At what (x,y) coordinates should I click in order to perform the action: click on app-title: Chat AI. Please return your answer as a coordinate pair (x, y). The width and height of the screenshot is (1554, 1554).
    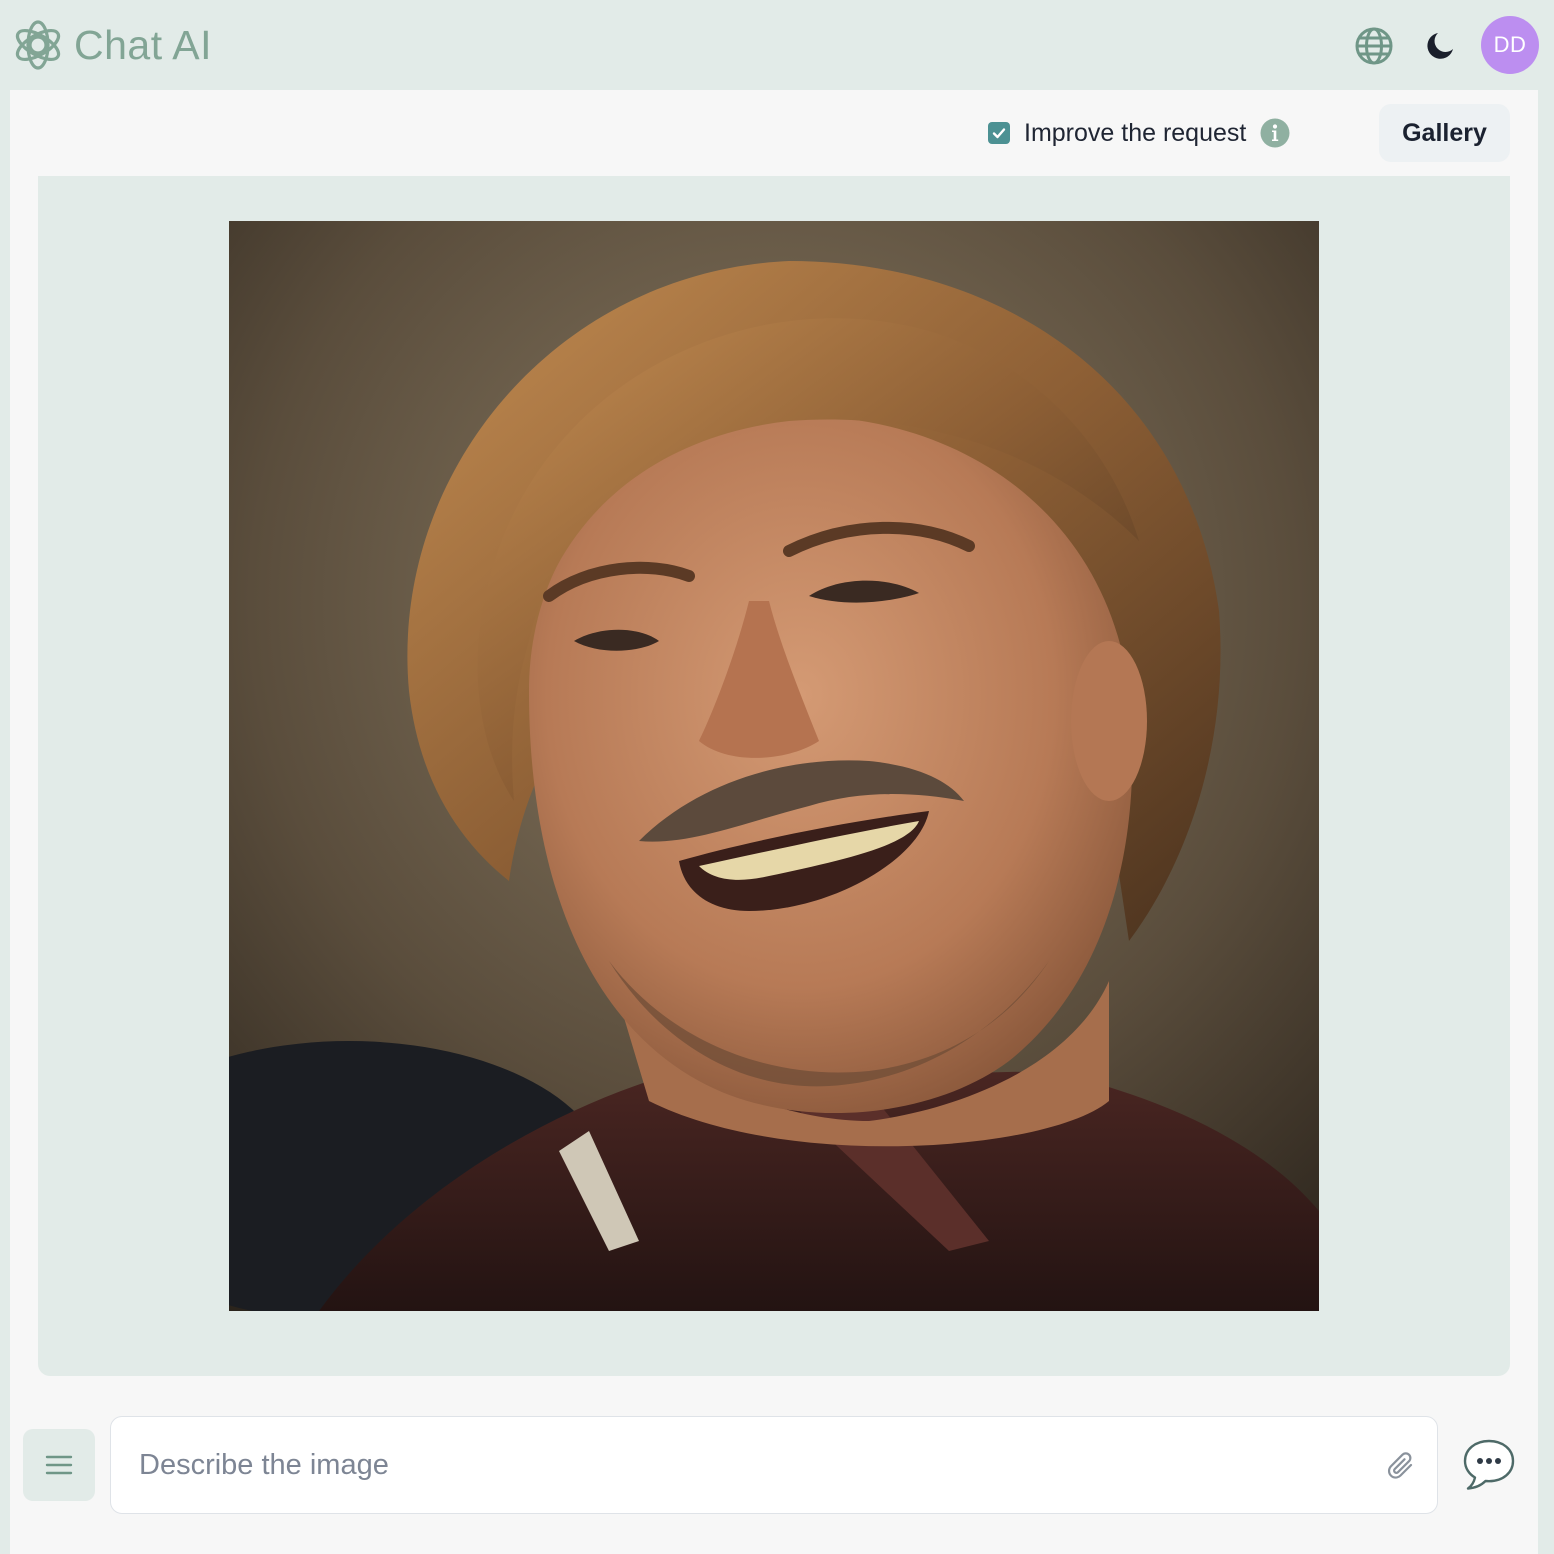
    Looking at the image, I should click on (143, 45).